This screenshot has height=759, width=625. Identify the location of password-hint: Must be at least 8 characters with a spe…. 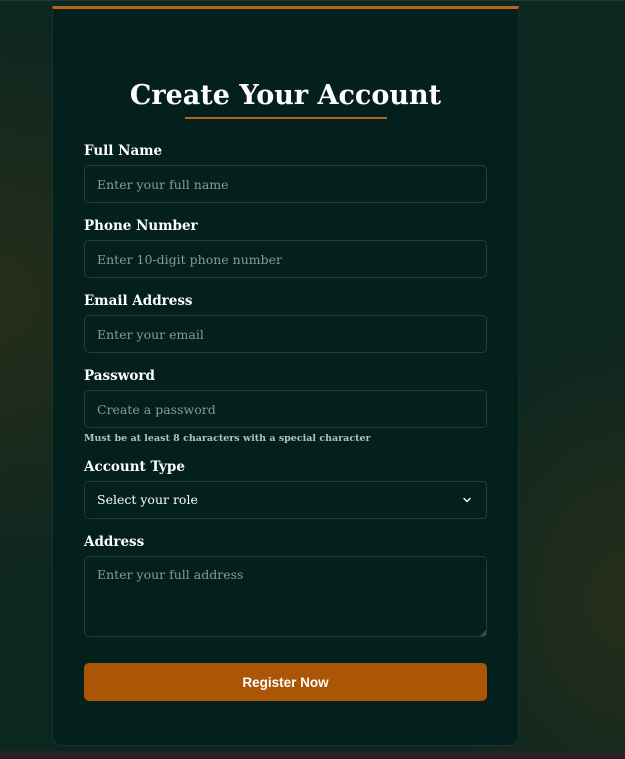
(227, 438).